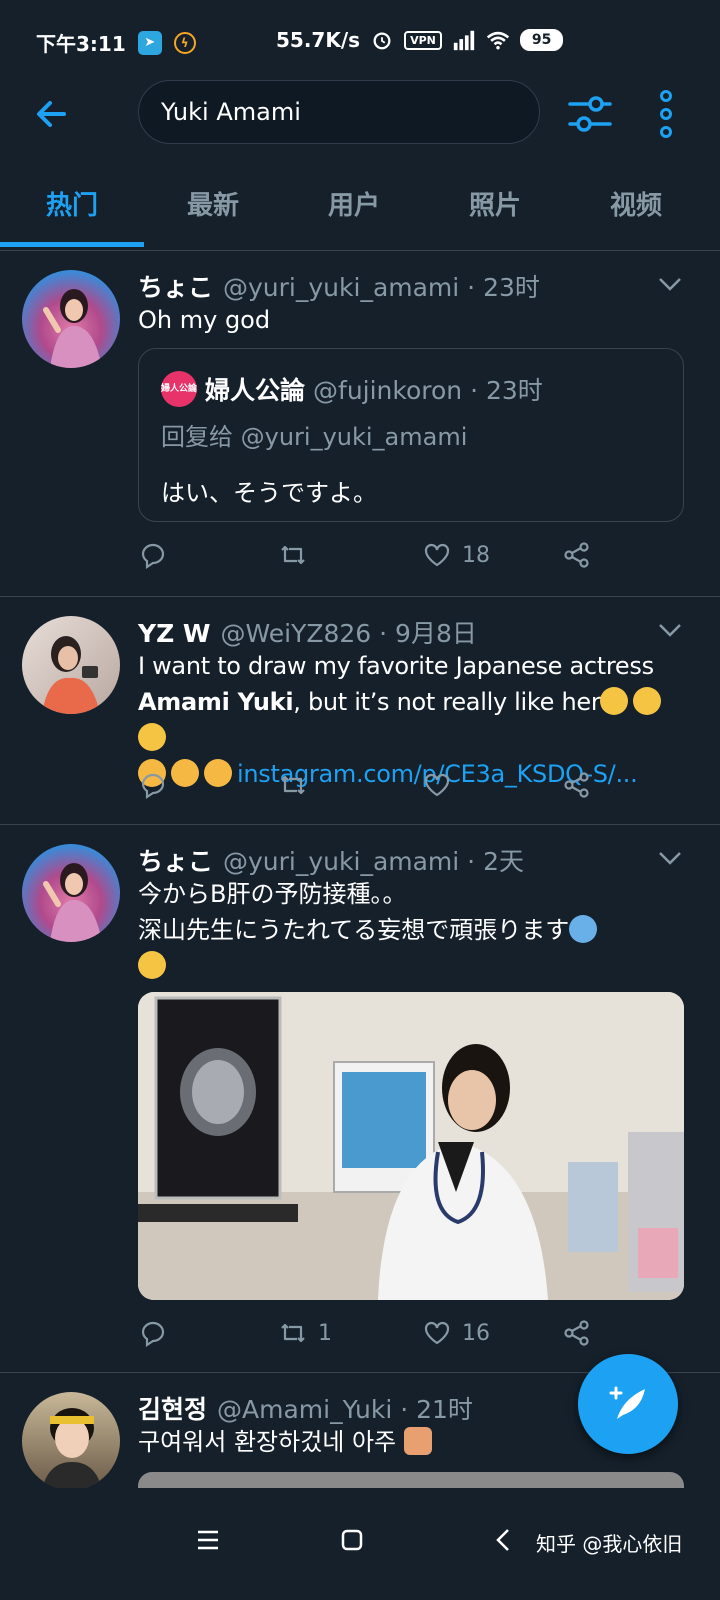 The image size is (720, 1600). Describe the element at coordinates (231, 112) in the screenshot. I see `search-query: Yuki Amami` at that location.